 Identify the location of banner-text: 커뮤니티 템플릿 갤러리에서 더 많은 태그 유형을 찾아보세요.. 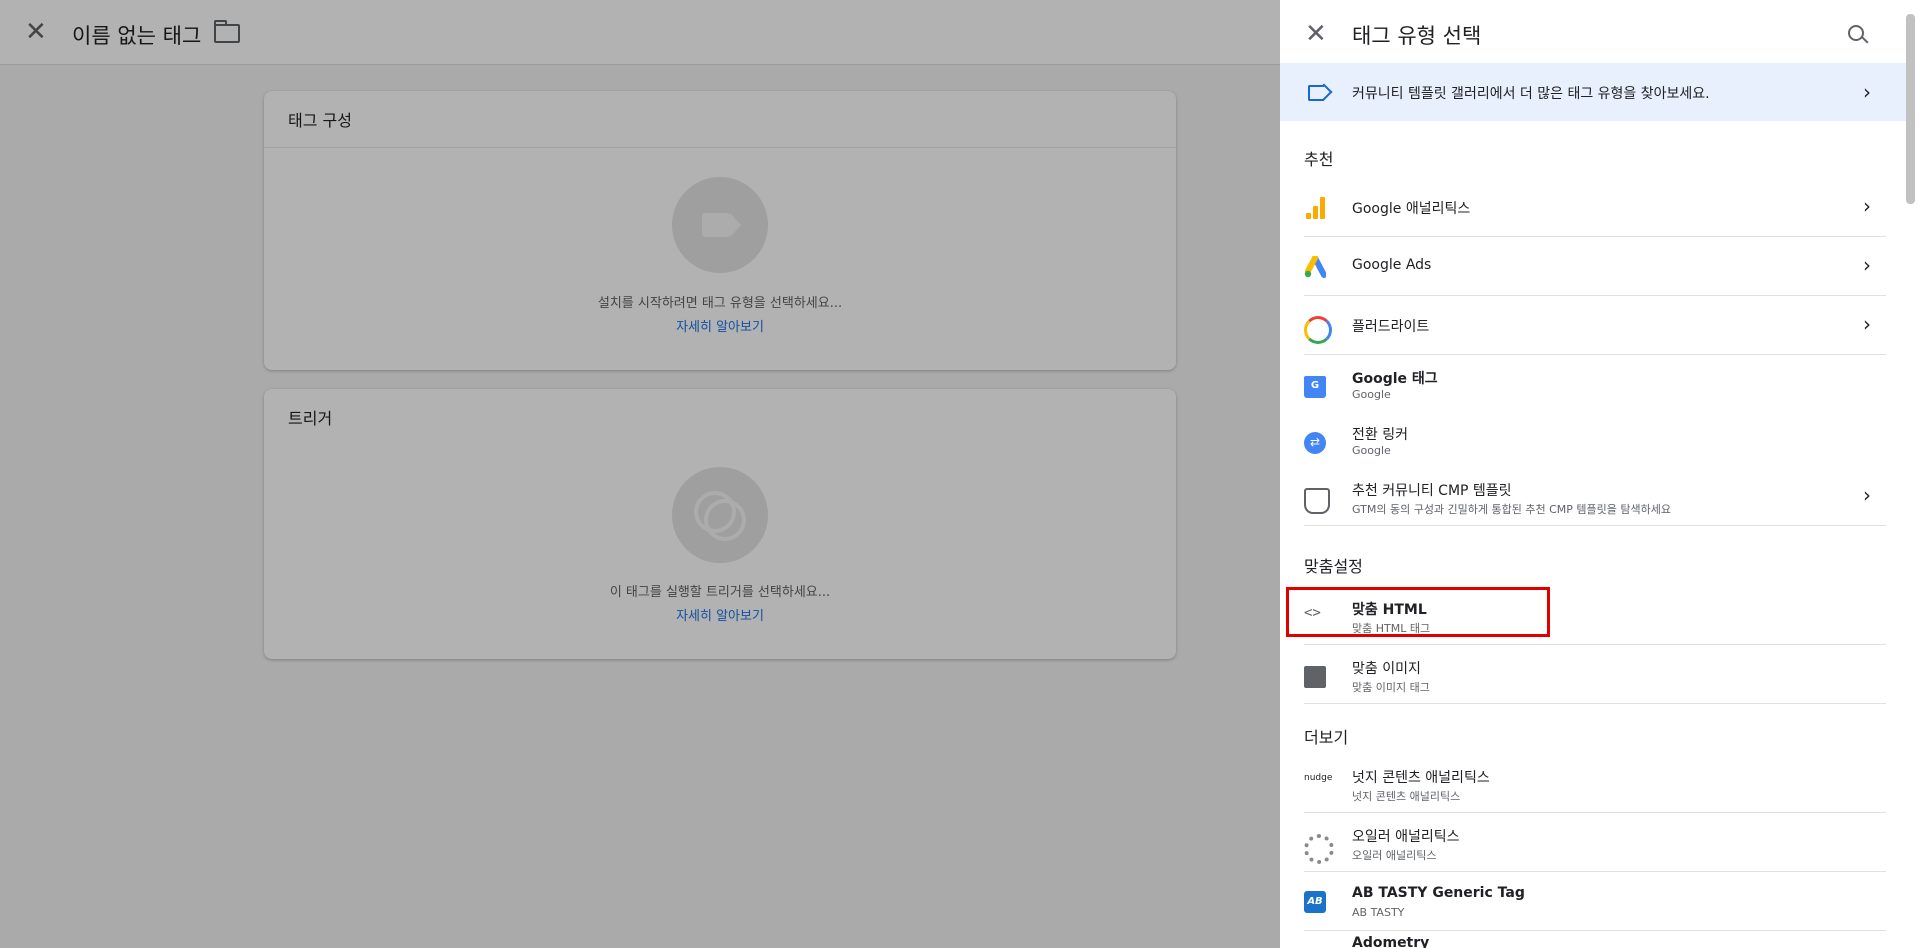
(1531, 94).